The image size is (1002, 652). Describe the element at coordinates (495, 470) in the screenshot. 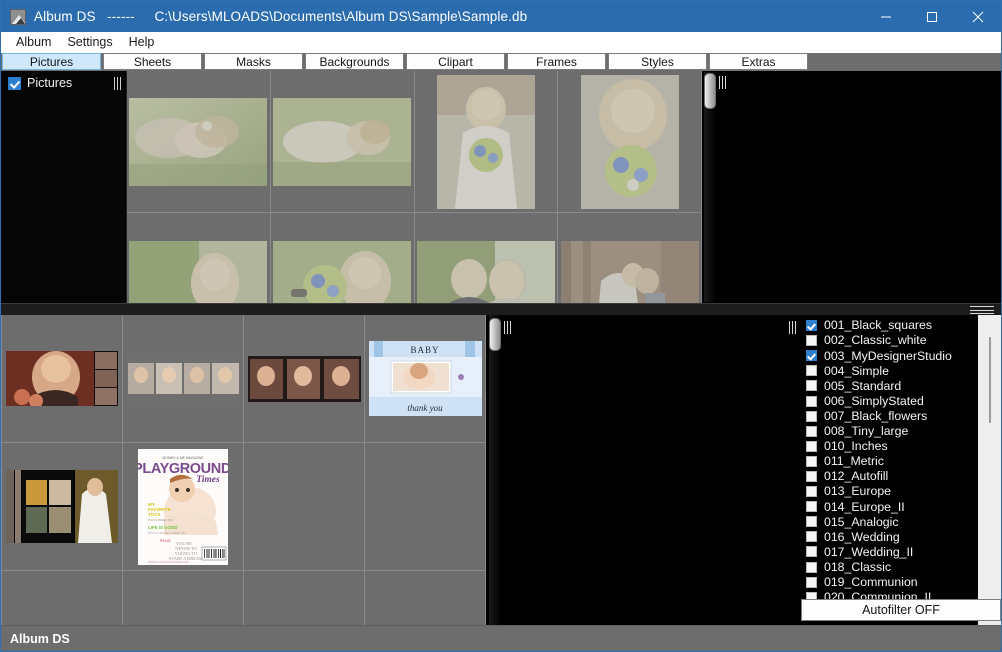

I see `scrollbar-track` at that location.